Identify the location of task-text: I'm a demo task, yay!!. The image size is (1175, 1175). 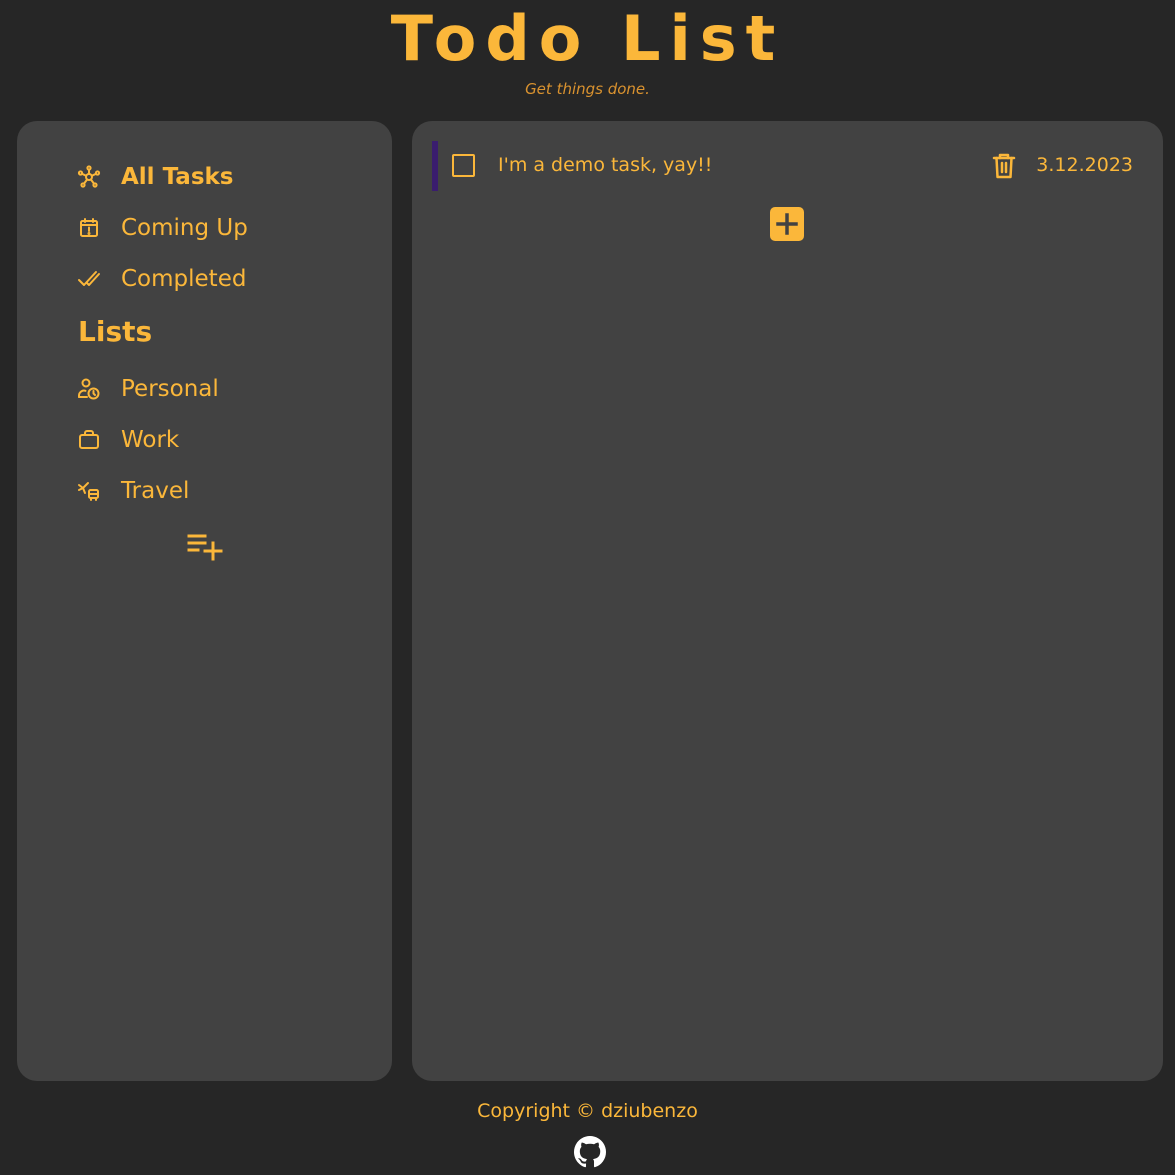
(605, 165).